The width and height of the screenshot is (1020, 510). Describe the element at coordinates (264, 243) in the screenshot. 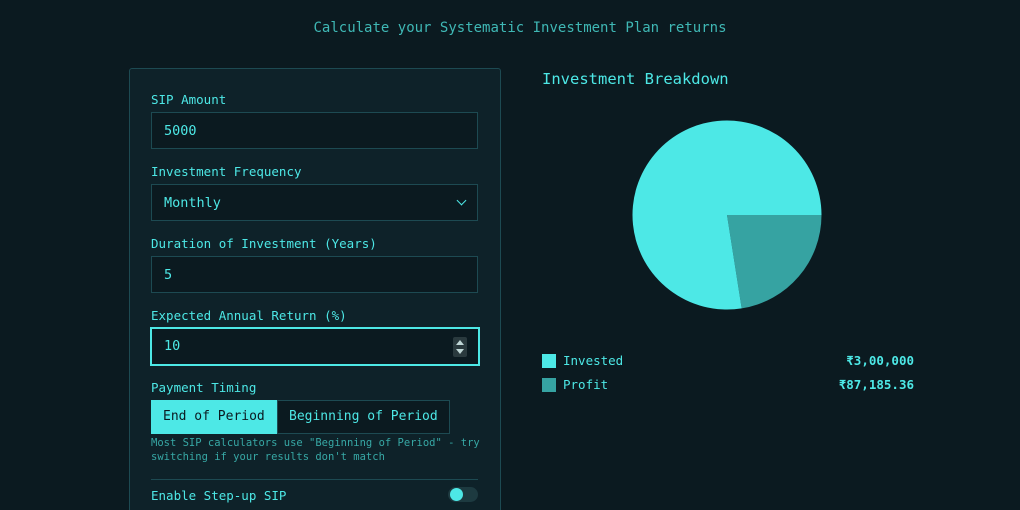

I see `duration-label: Duration of Investment (Years)` at that location.